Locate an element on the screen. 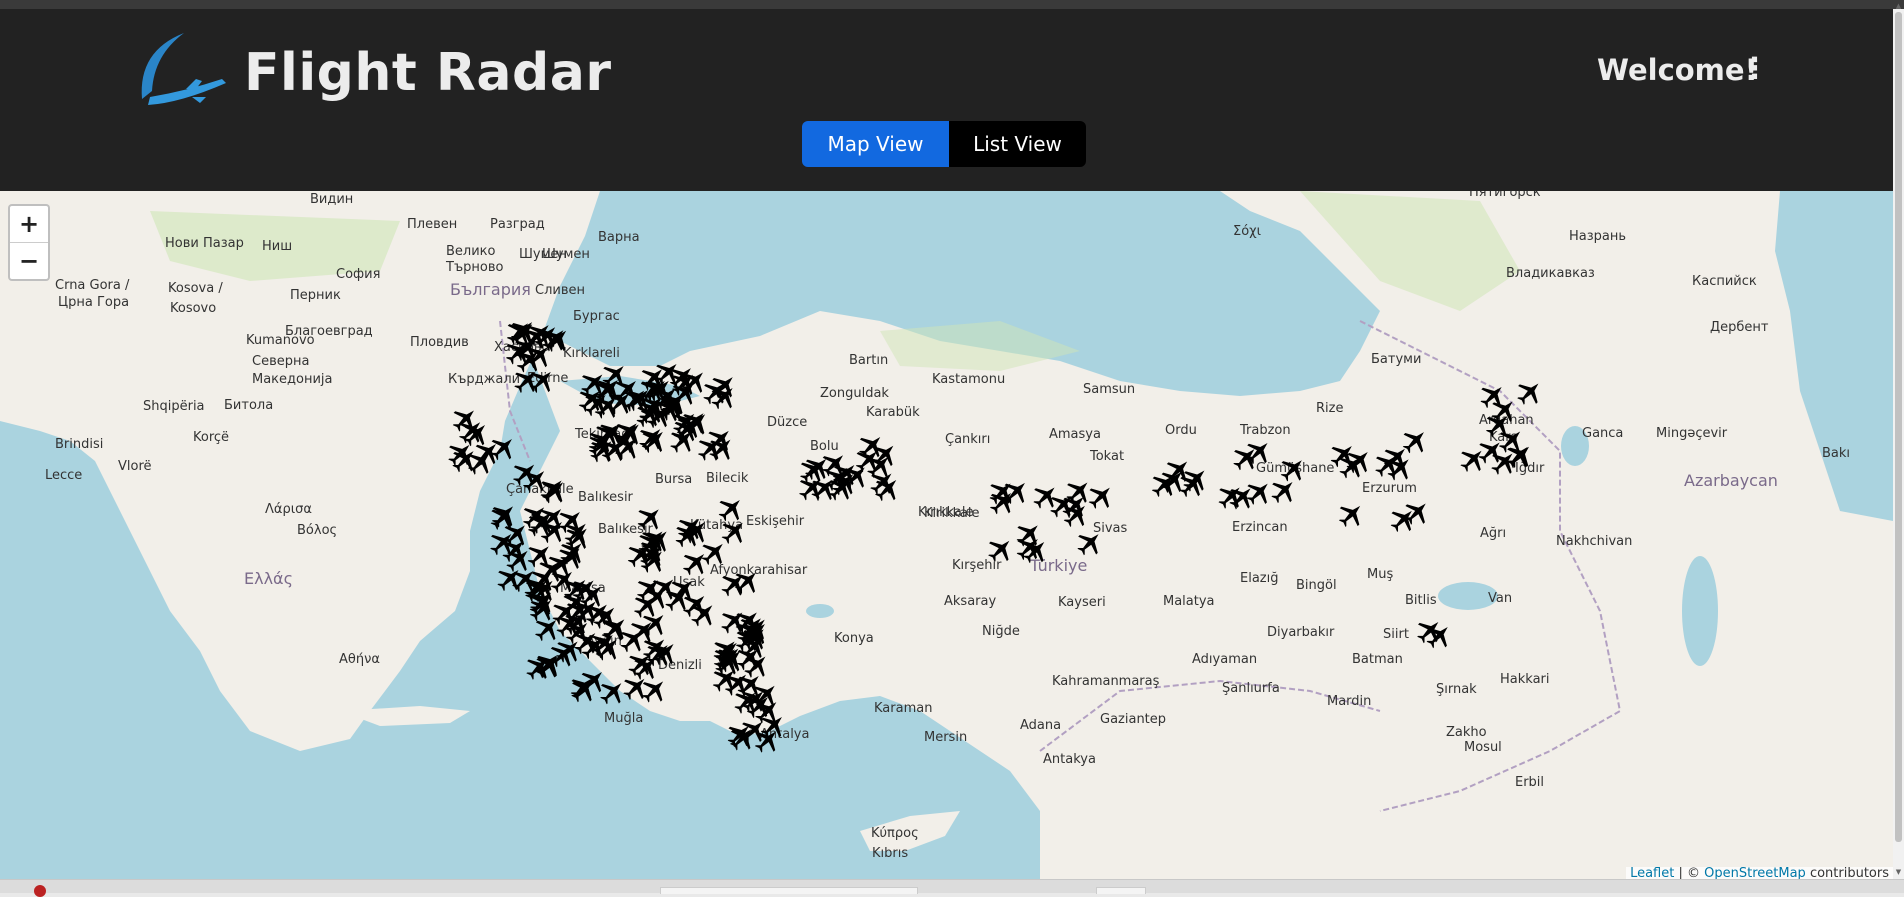 This screenshot has width=1904, height=897. browser-bottom-strip is located at coordinates (952, 886).